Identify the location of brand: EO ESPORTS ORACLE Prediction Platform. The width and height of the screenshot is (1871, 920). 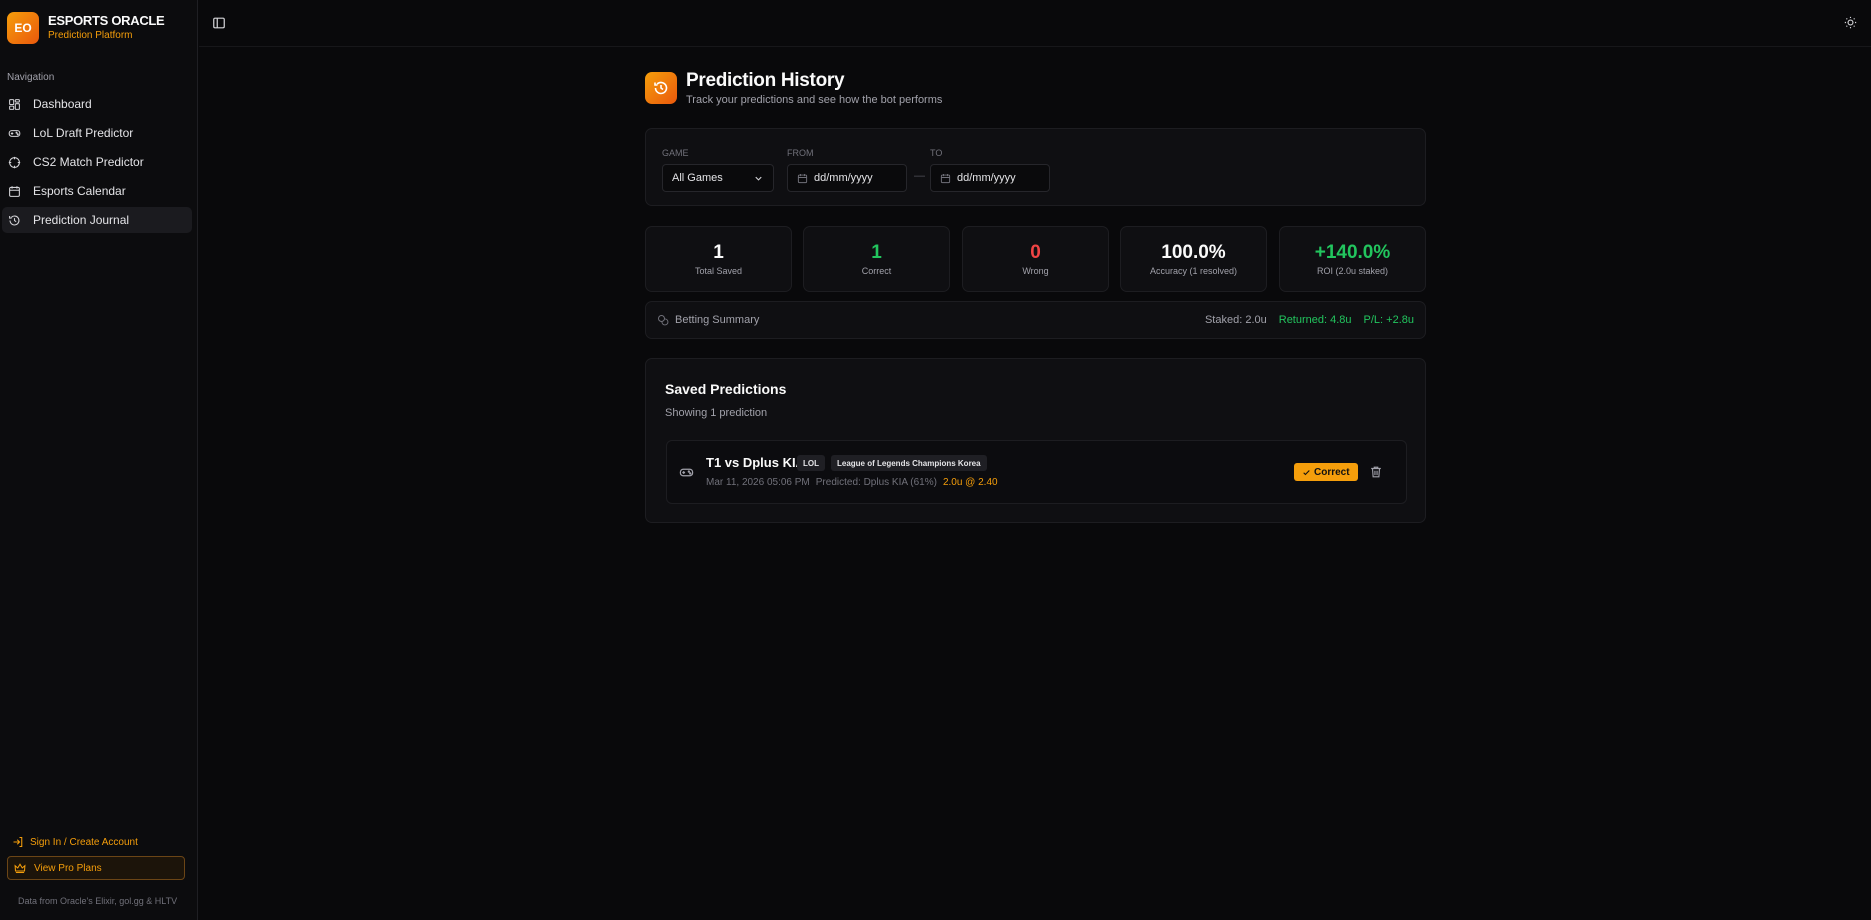
(86, 28).